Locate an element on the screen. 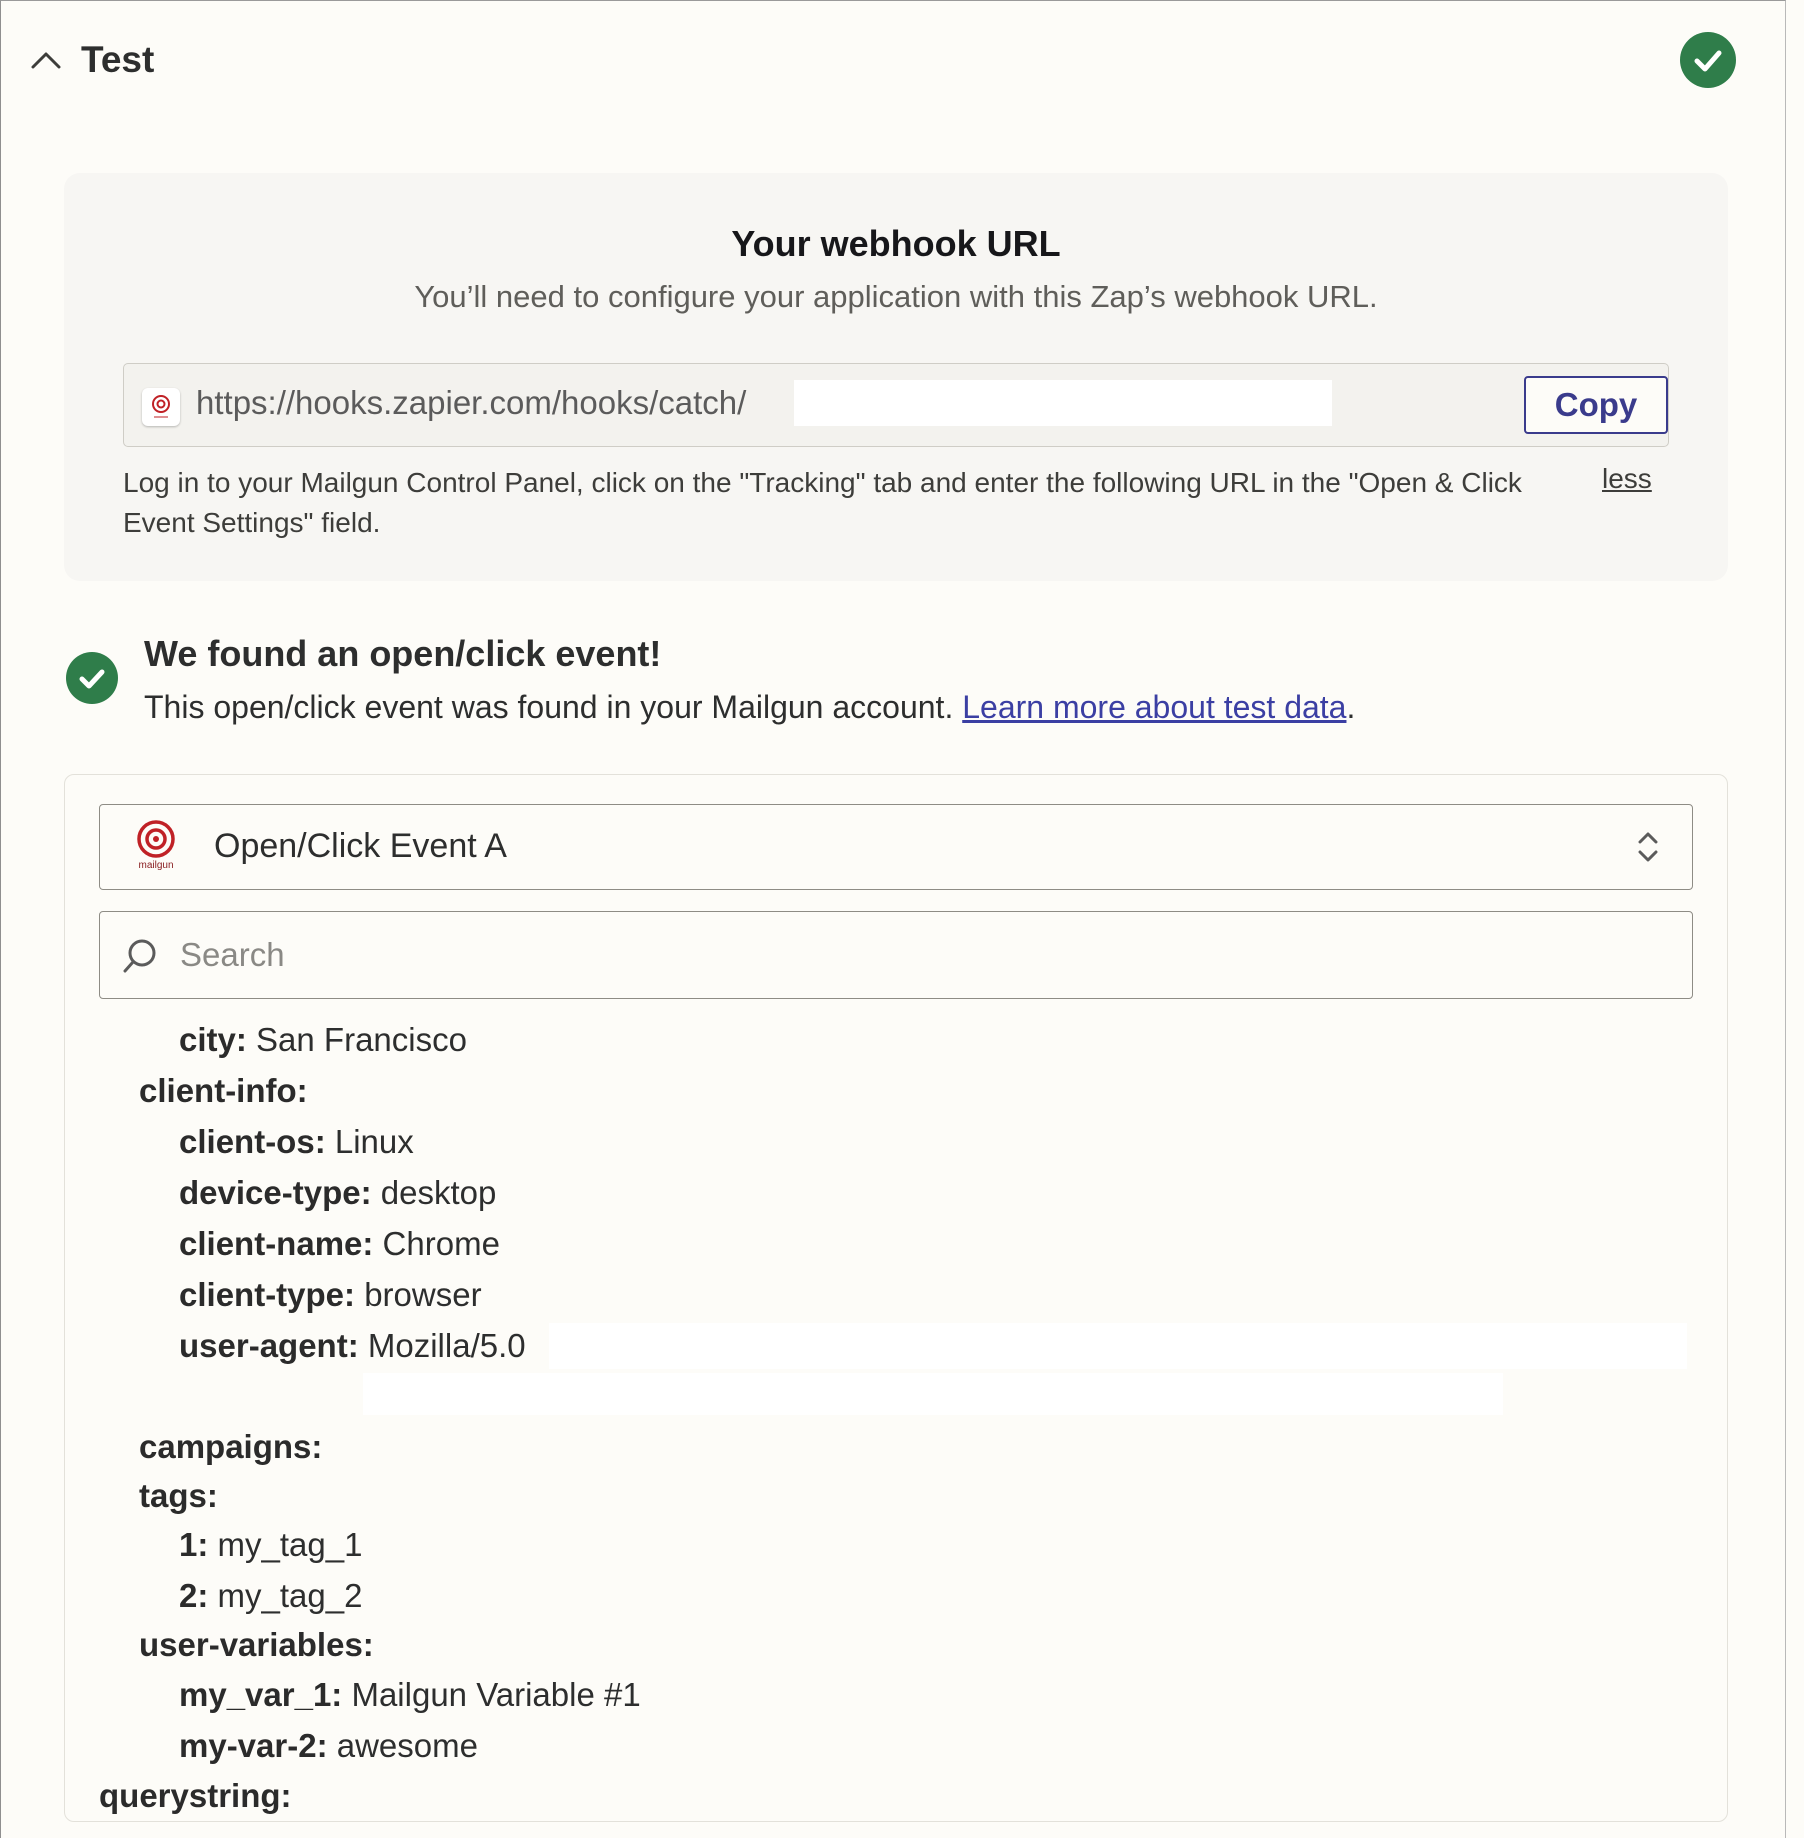 Image resolution: width=1804 pixels, height=1838 pixels. data-value: Mailgun Variable #1 is located at coordinates (496, 1694).